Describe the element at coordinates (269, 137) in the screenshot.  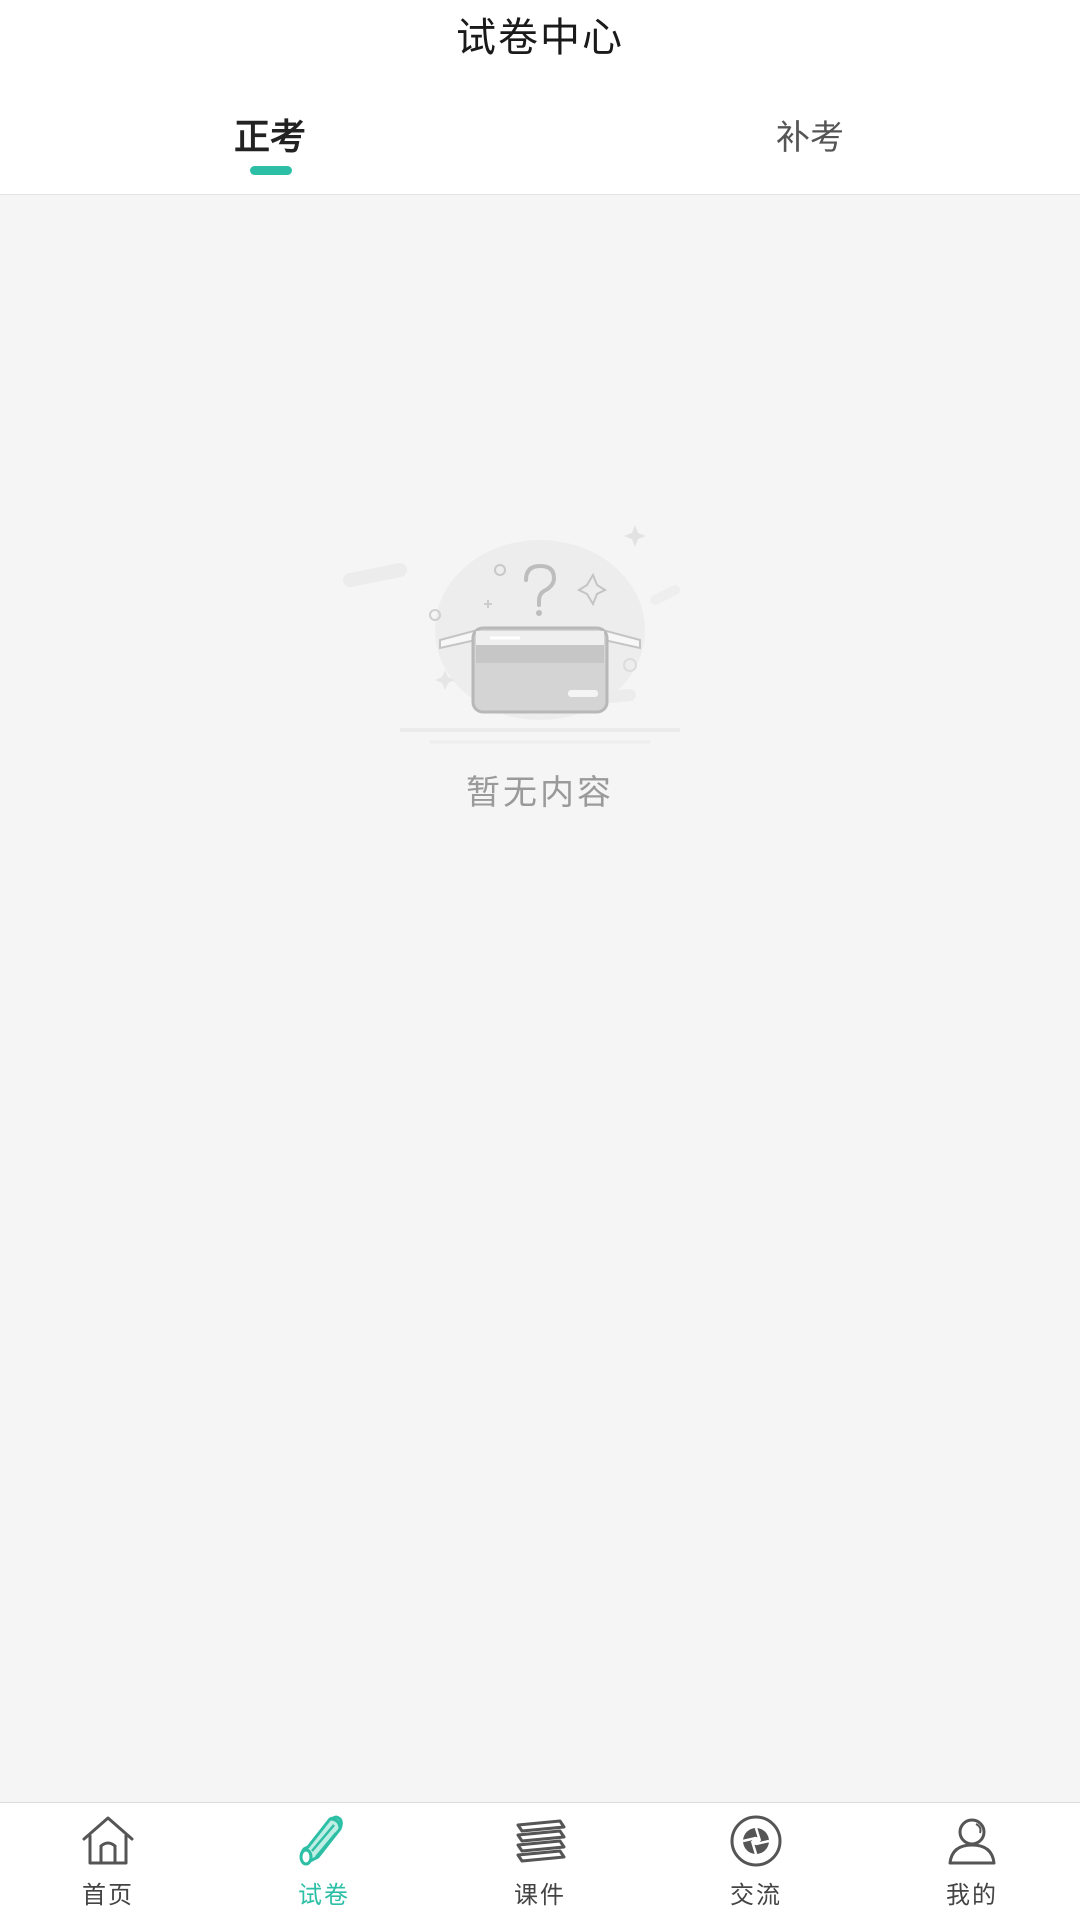
I see `tab-label: 正考` at that location.